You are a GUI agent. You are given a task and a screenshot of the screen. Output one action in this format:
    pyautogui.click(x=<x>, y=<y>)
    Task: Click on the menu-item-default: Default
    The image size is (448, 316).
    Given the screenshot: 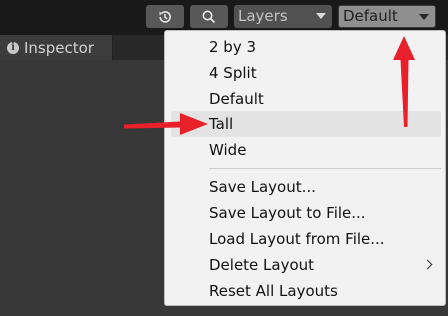 What is the action you would take?
    pyautogui.click(x=306, y=99)
    